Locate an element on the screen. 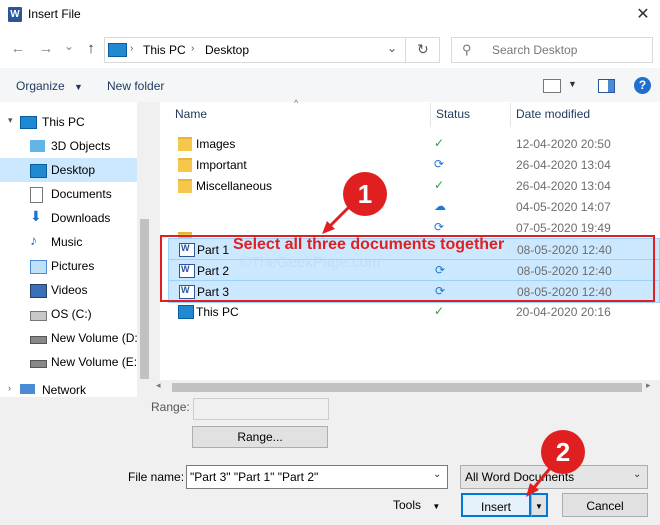 This screenshot has height=525, width=660. change-view-icon is located at coordinates (552, 86).